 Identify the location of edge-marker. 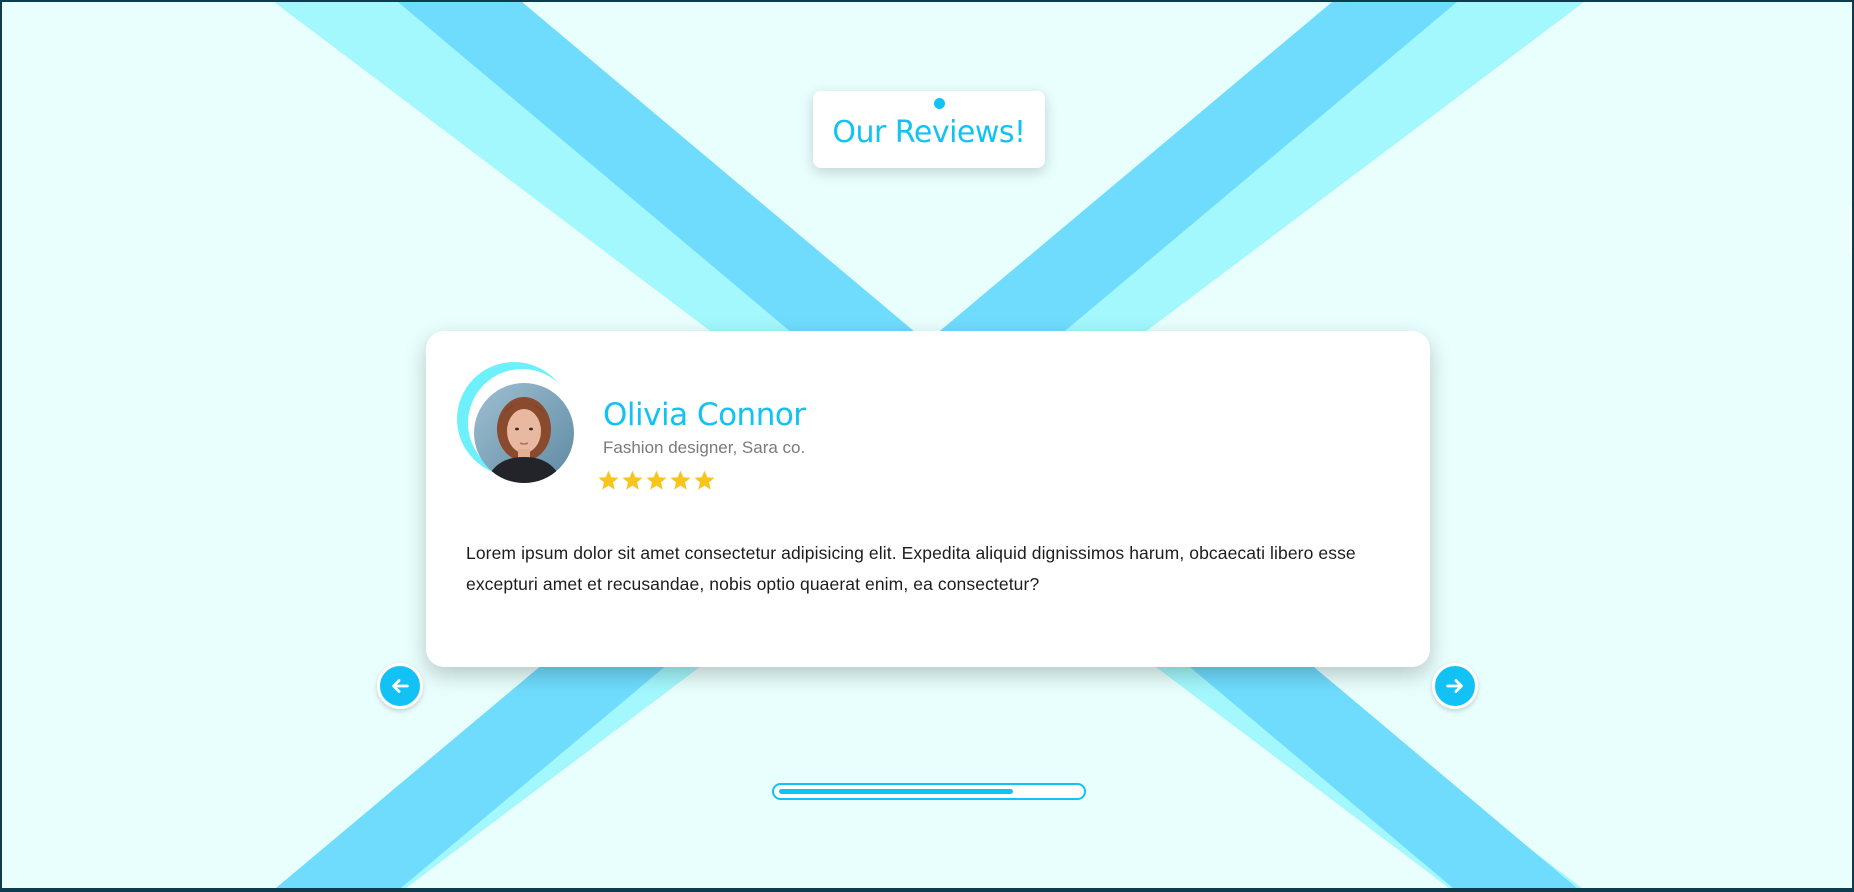
(1851, 229).